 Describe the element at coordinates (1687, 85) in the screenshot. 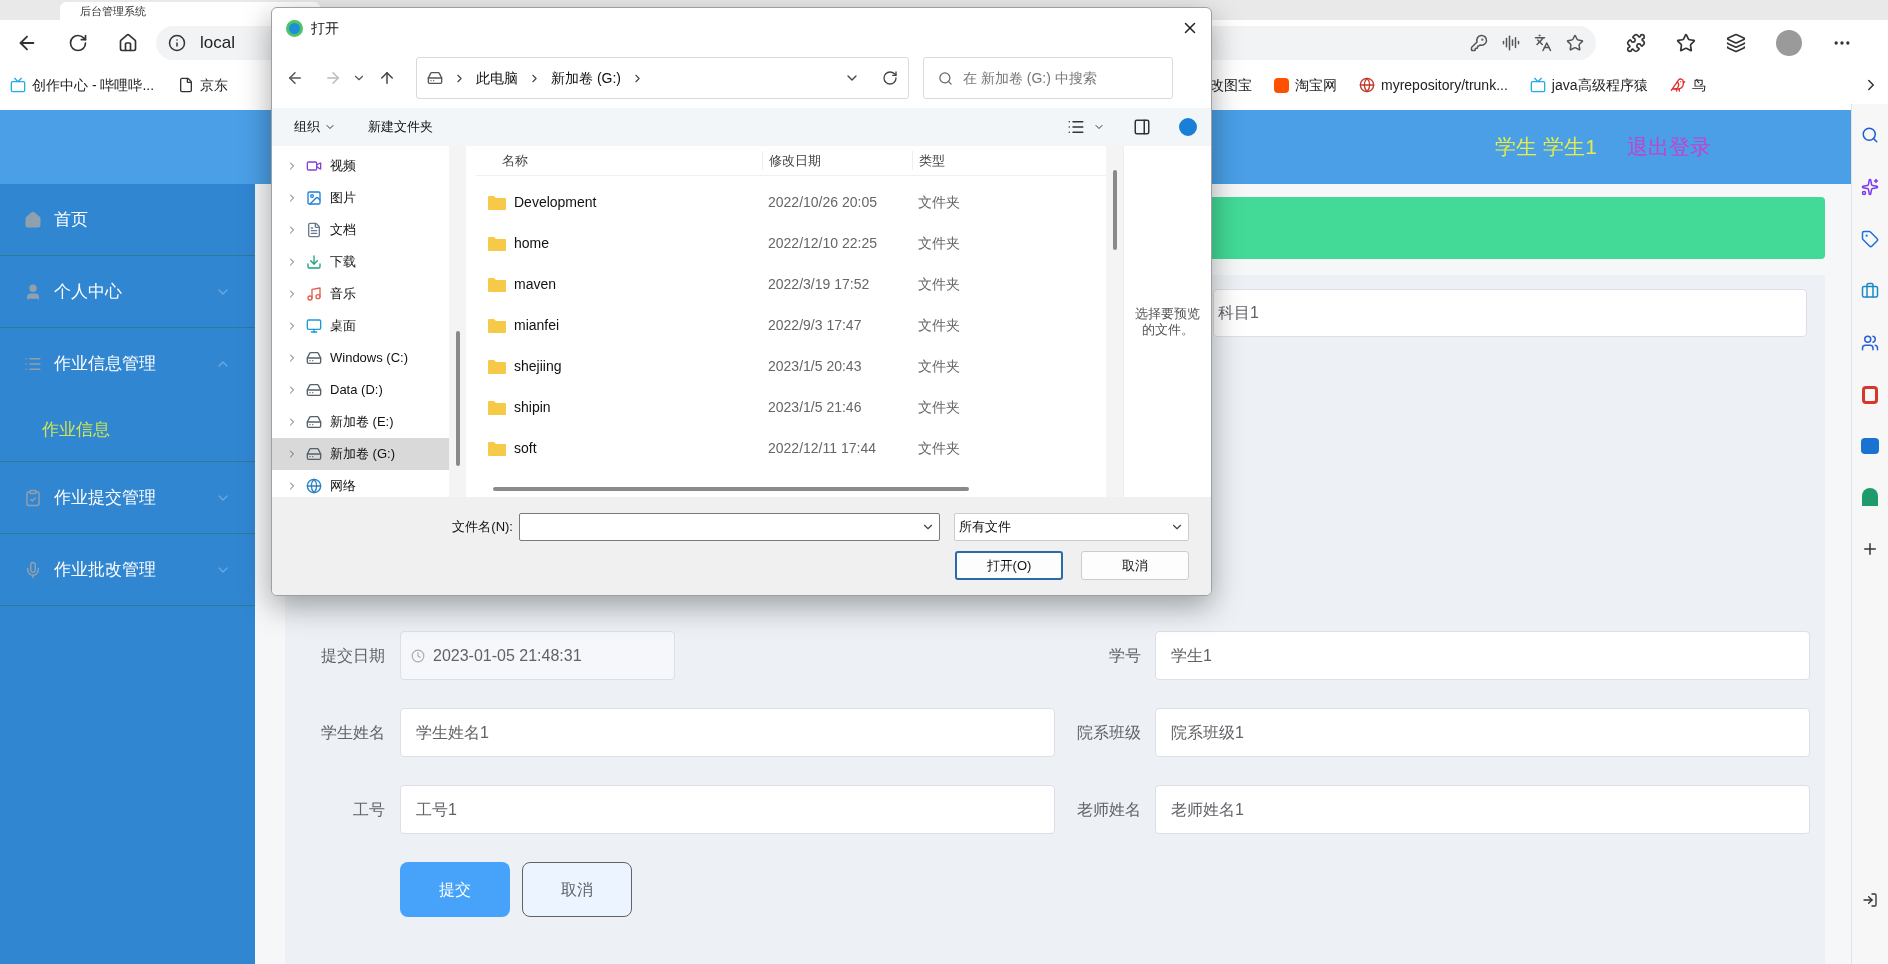

I see `bookmark: 鸟` at that location.